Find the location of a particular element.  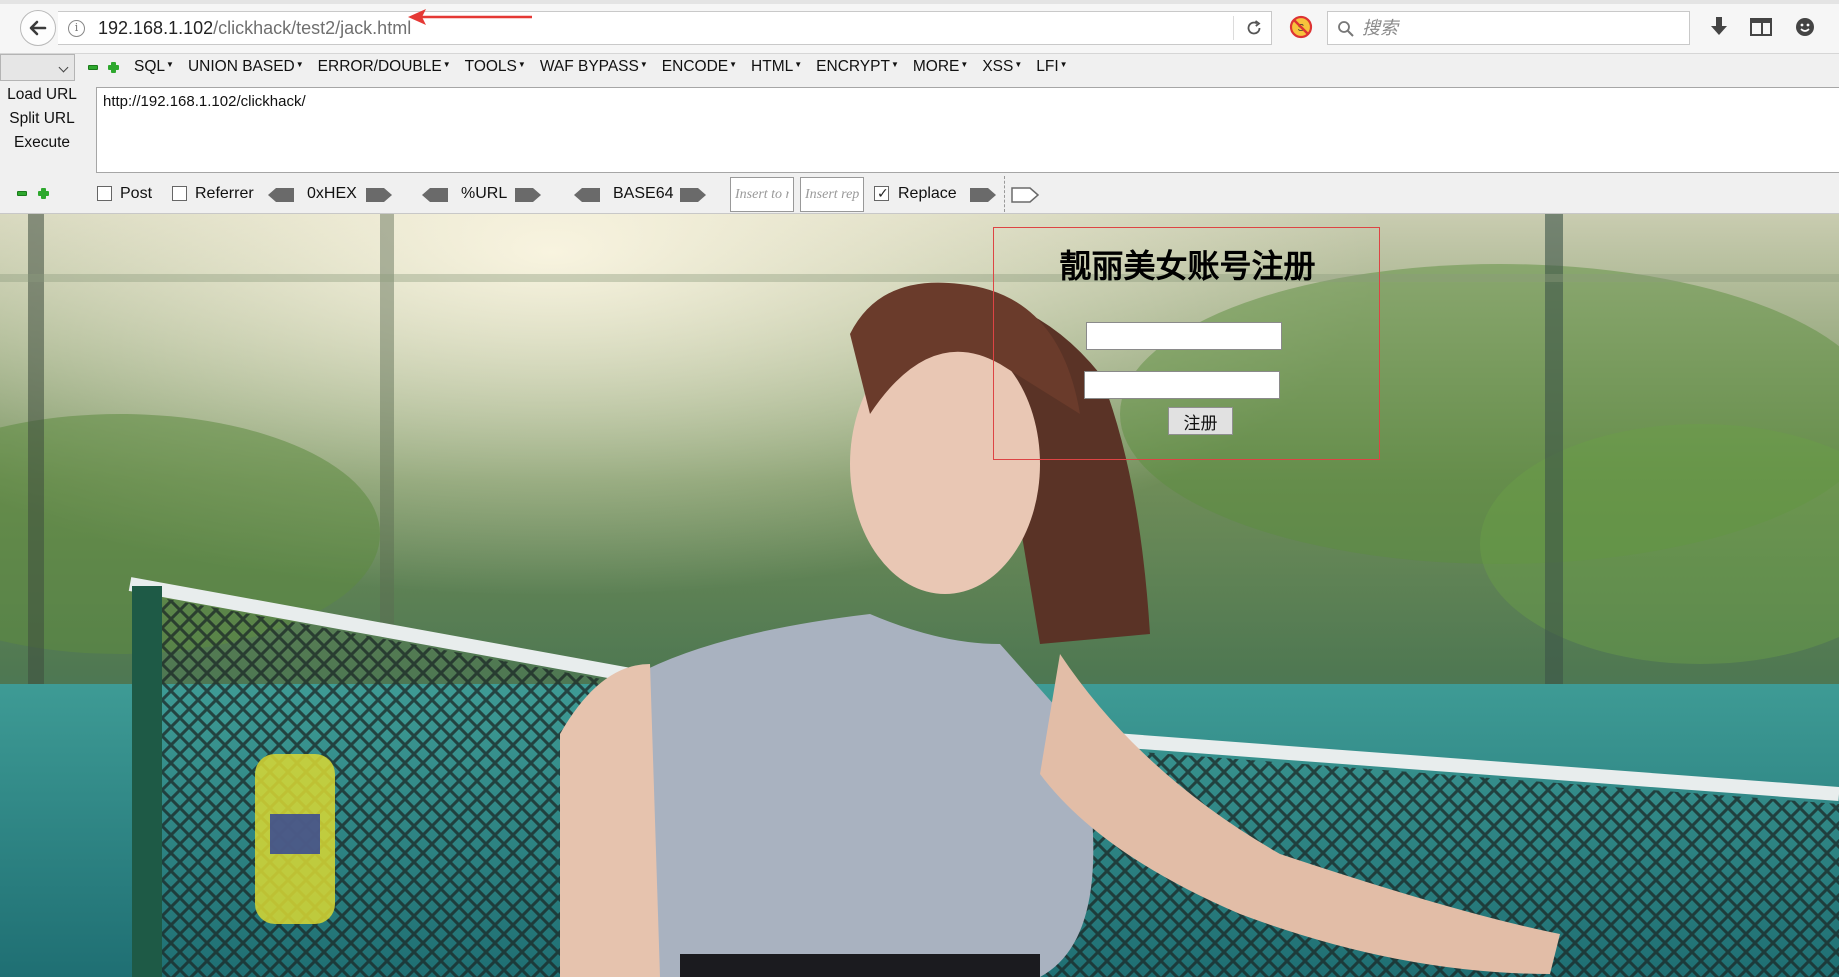

menu-tools: TOOLS▼ is located at coordinates (495, 68).